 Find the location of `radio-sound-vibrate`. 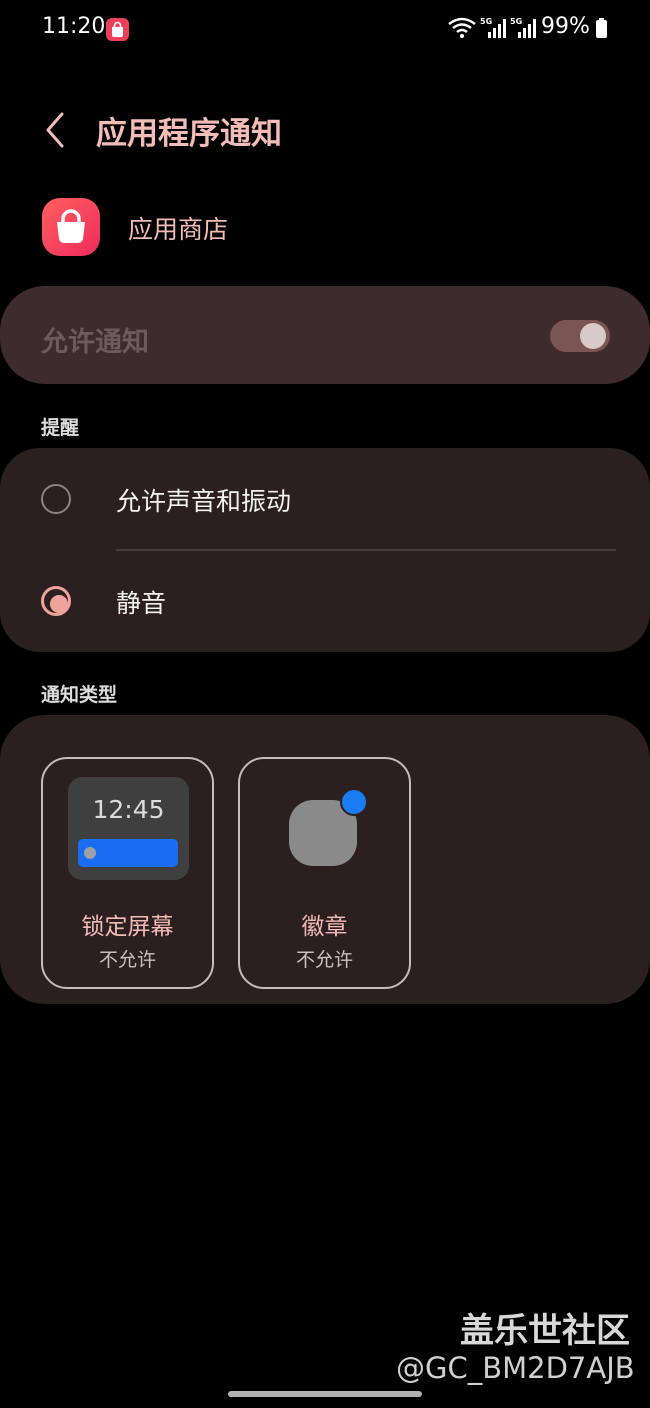

radio-sound-vibrate is located at coordinates (56, 499).